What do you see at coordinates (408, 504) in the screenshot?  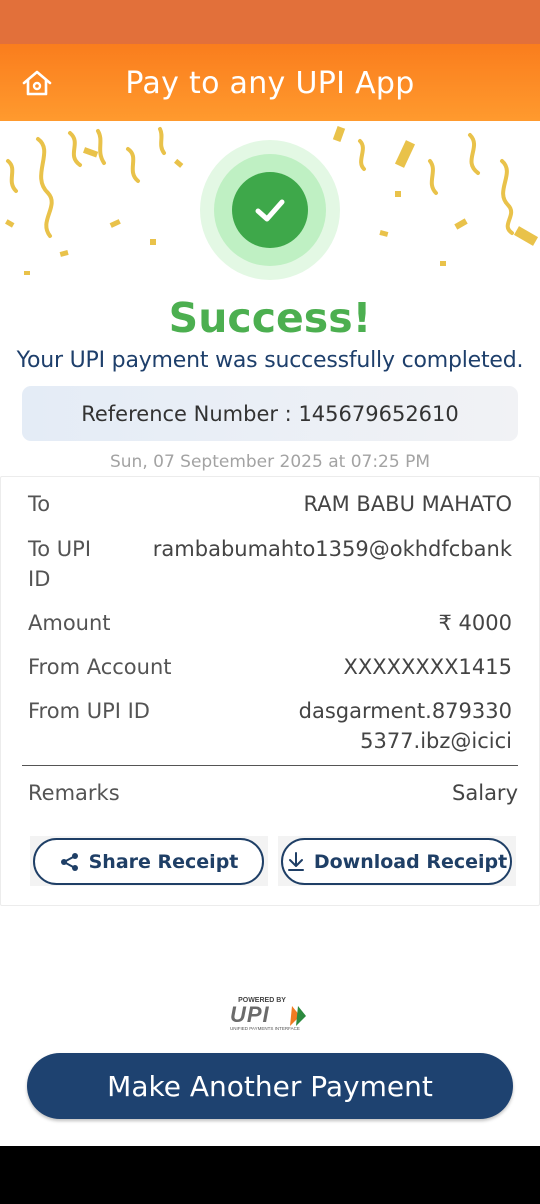 I see `to-value: RAM BABU MAHATO` at bounding box center [408, 504].